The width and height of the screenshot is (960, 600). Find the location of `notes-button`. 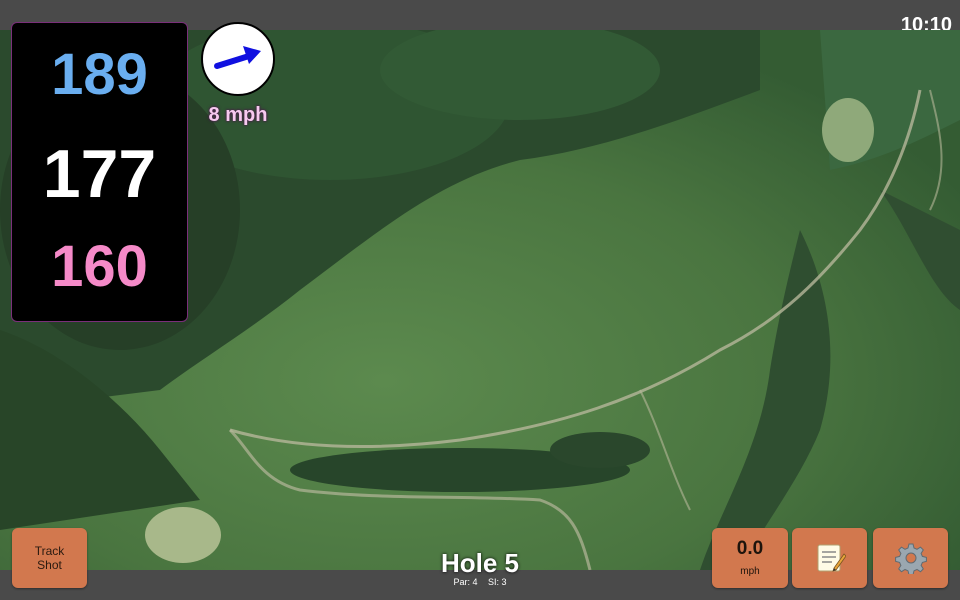

notes-button is located at coordinates (829, 558).